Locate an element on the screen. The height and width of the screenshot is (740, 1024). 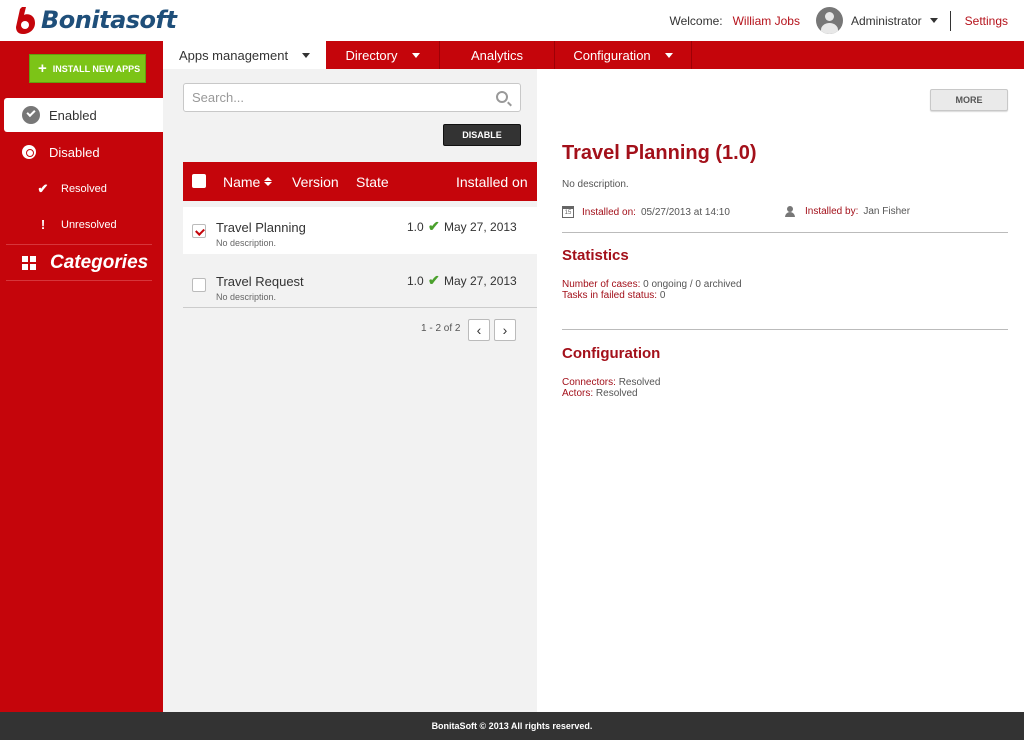
column-label: Name is located at coordinates (242, 181).